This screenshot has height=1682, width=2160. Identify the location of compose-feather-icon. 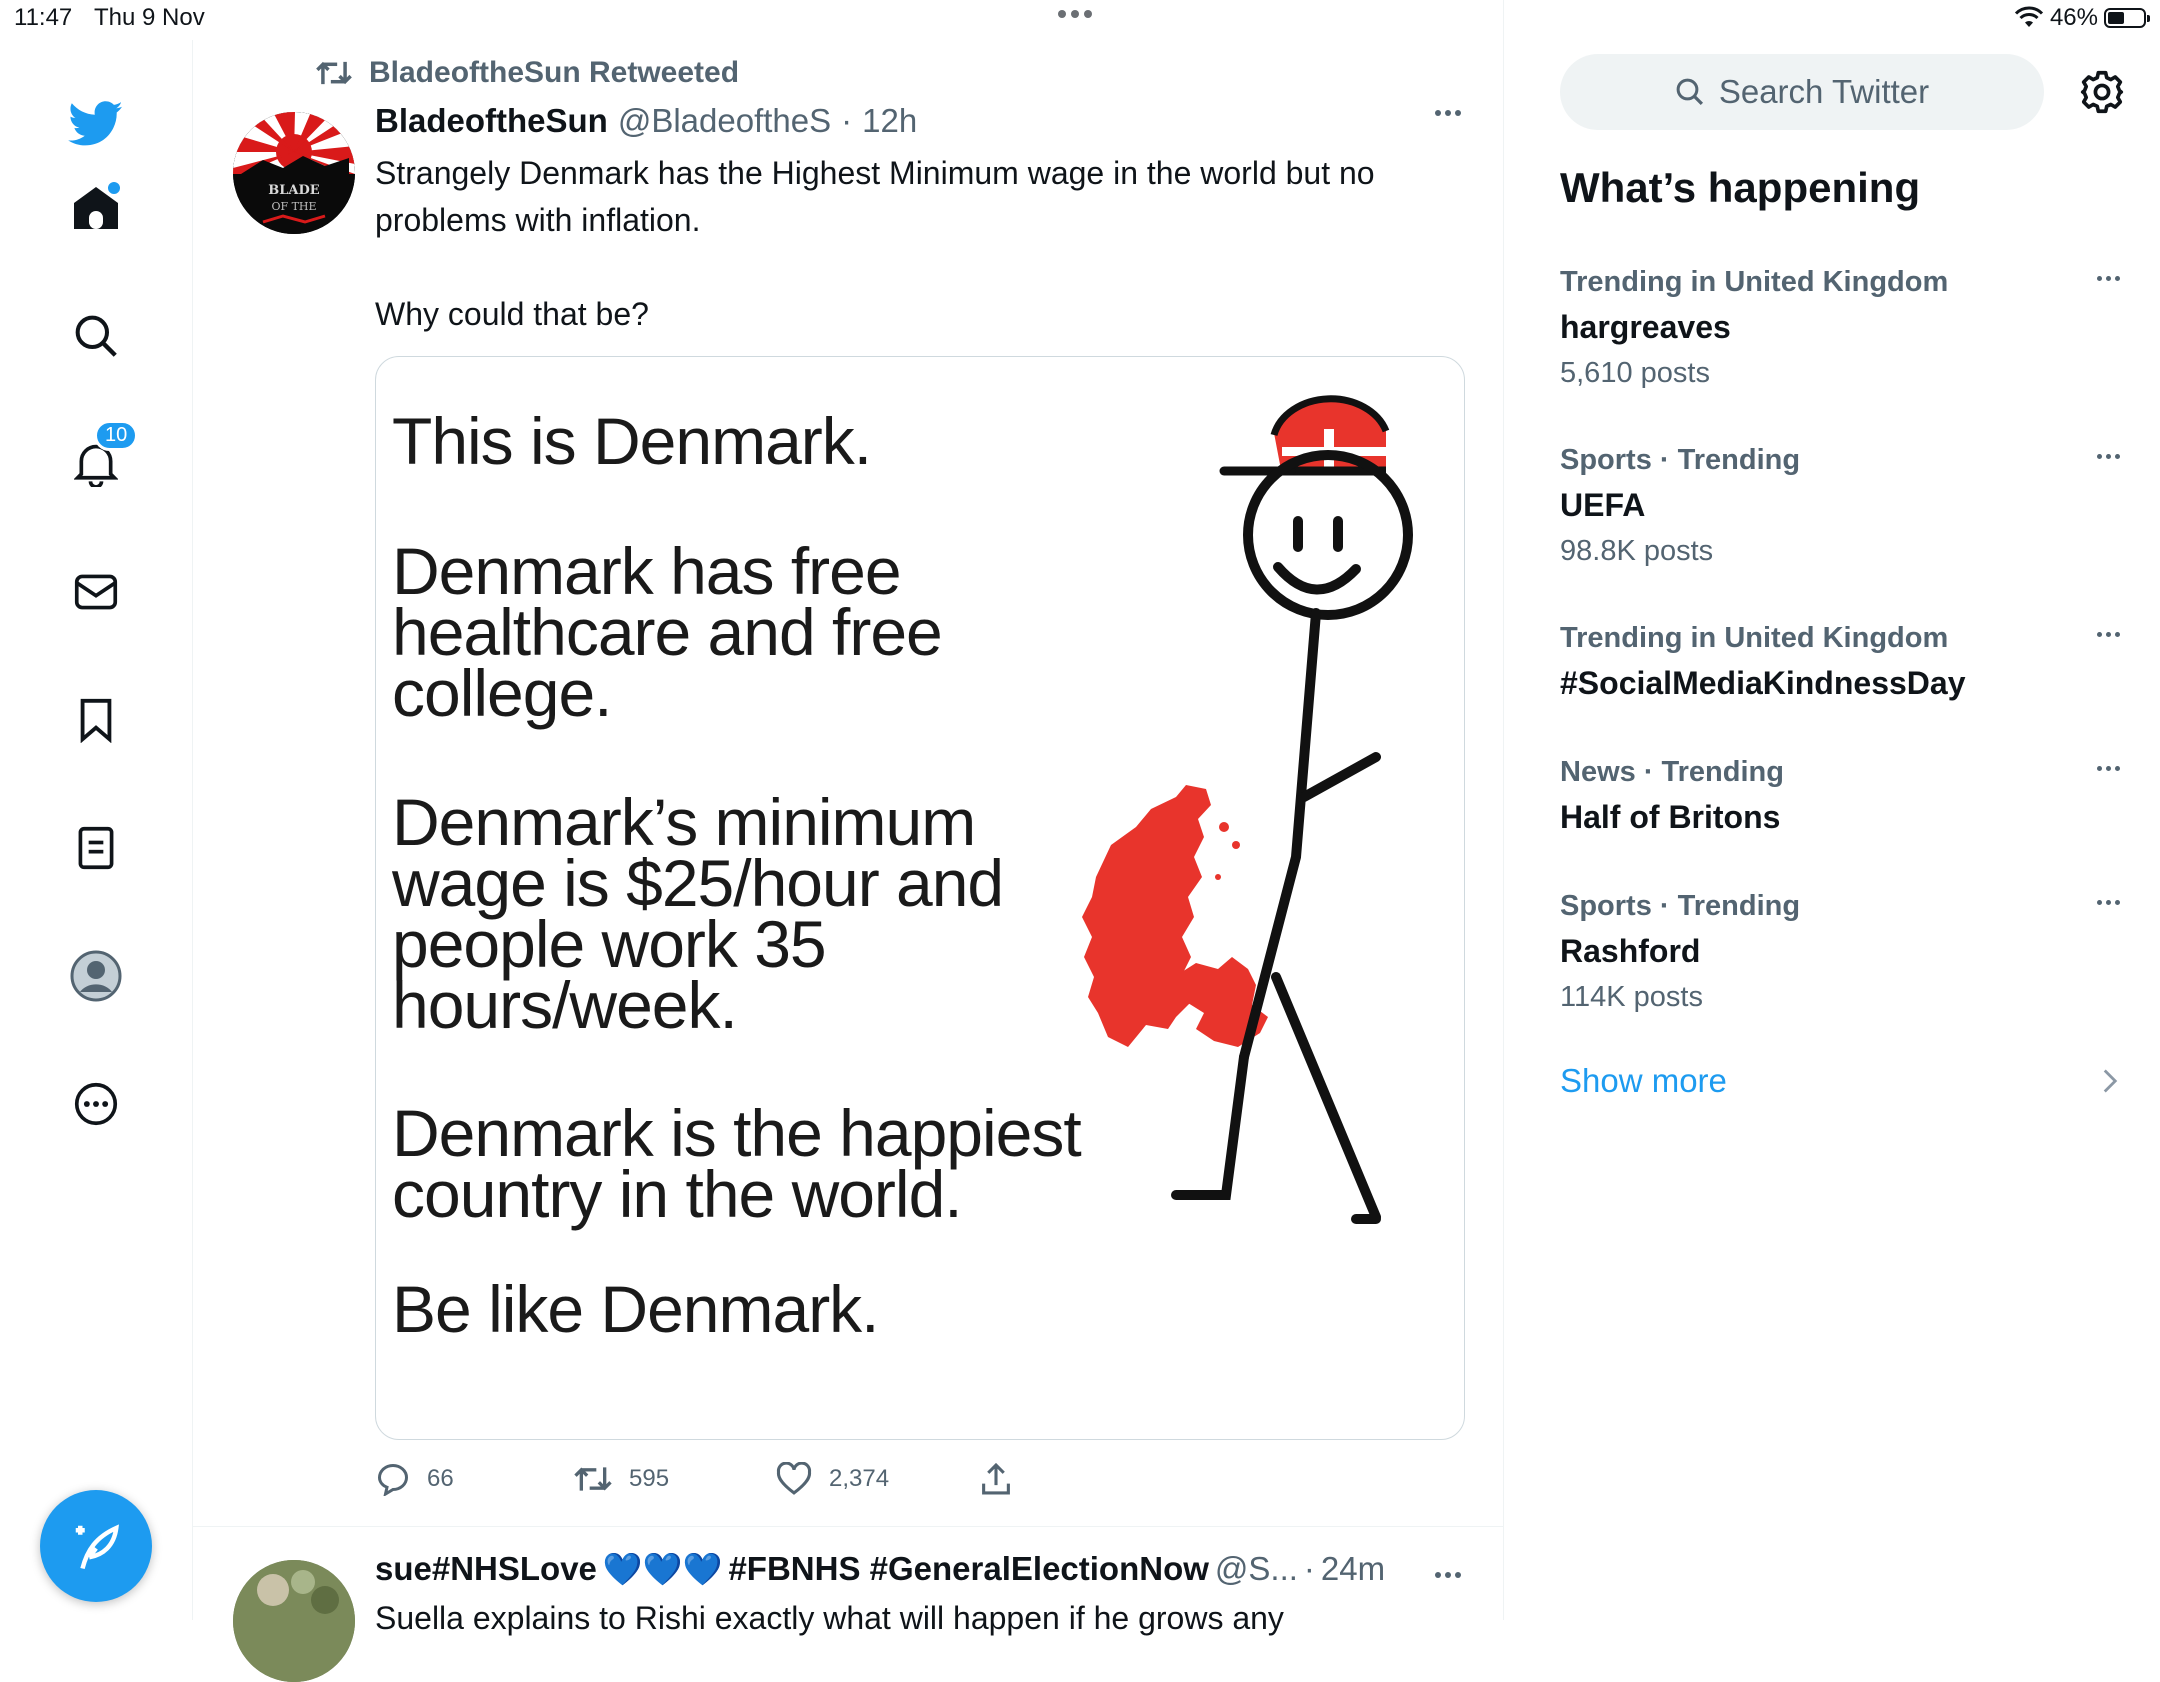
(97, 1547).